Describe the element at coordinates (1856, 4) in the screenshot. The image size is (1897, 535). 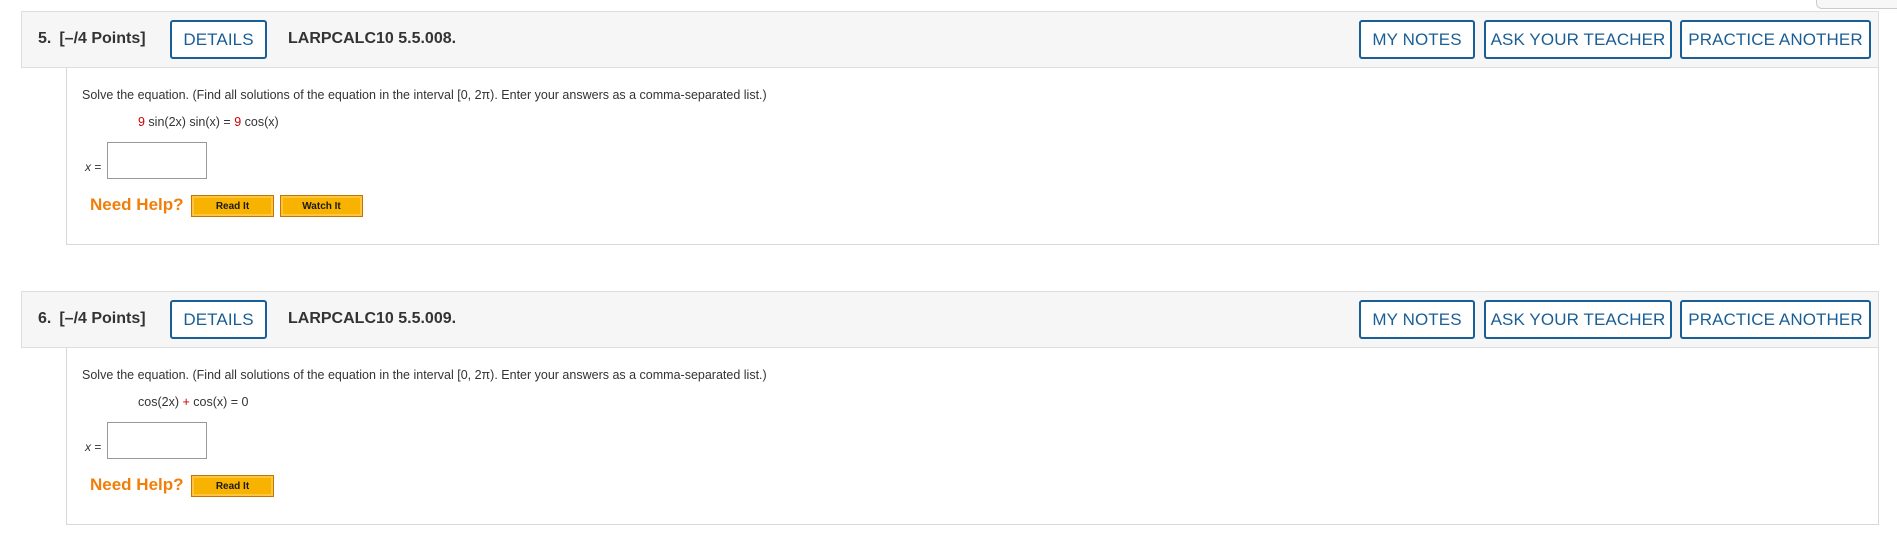
I see `top-corner-tab` at that location.